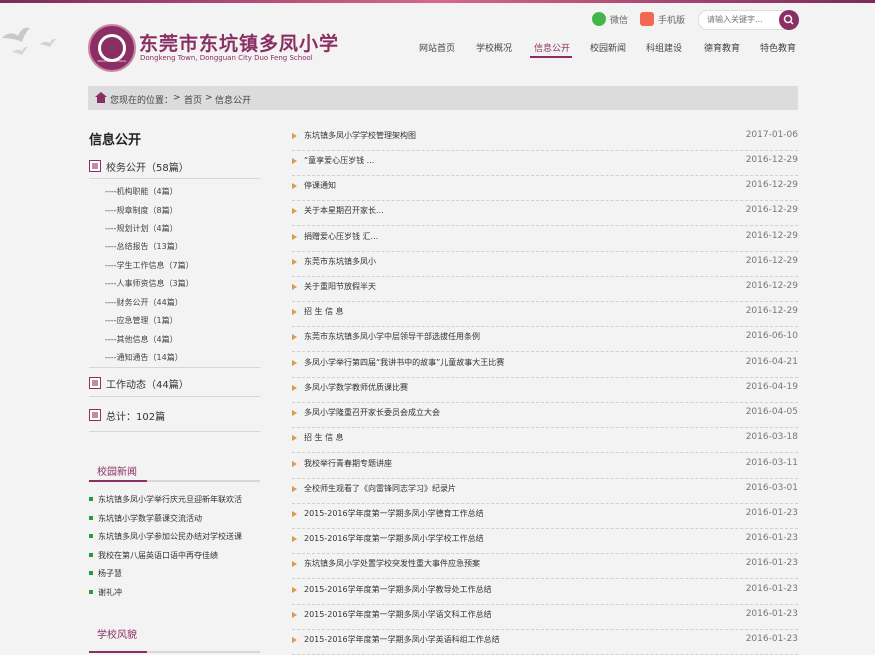  What do you see at coordinates (141, 320) in the screenshot?
I see `sidebar-subitem: ----应急管理（1篇）` at bounding box center [141, 320].